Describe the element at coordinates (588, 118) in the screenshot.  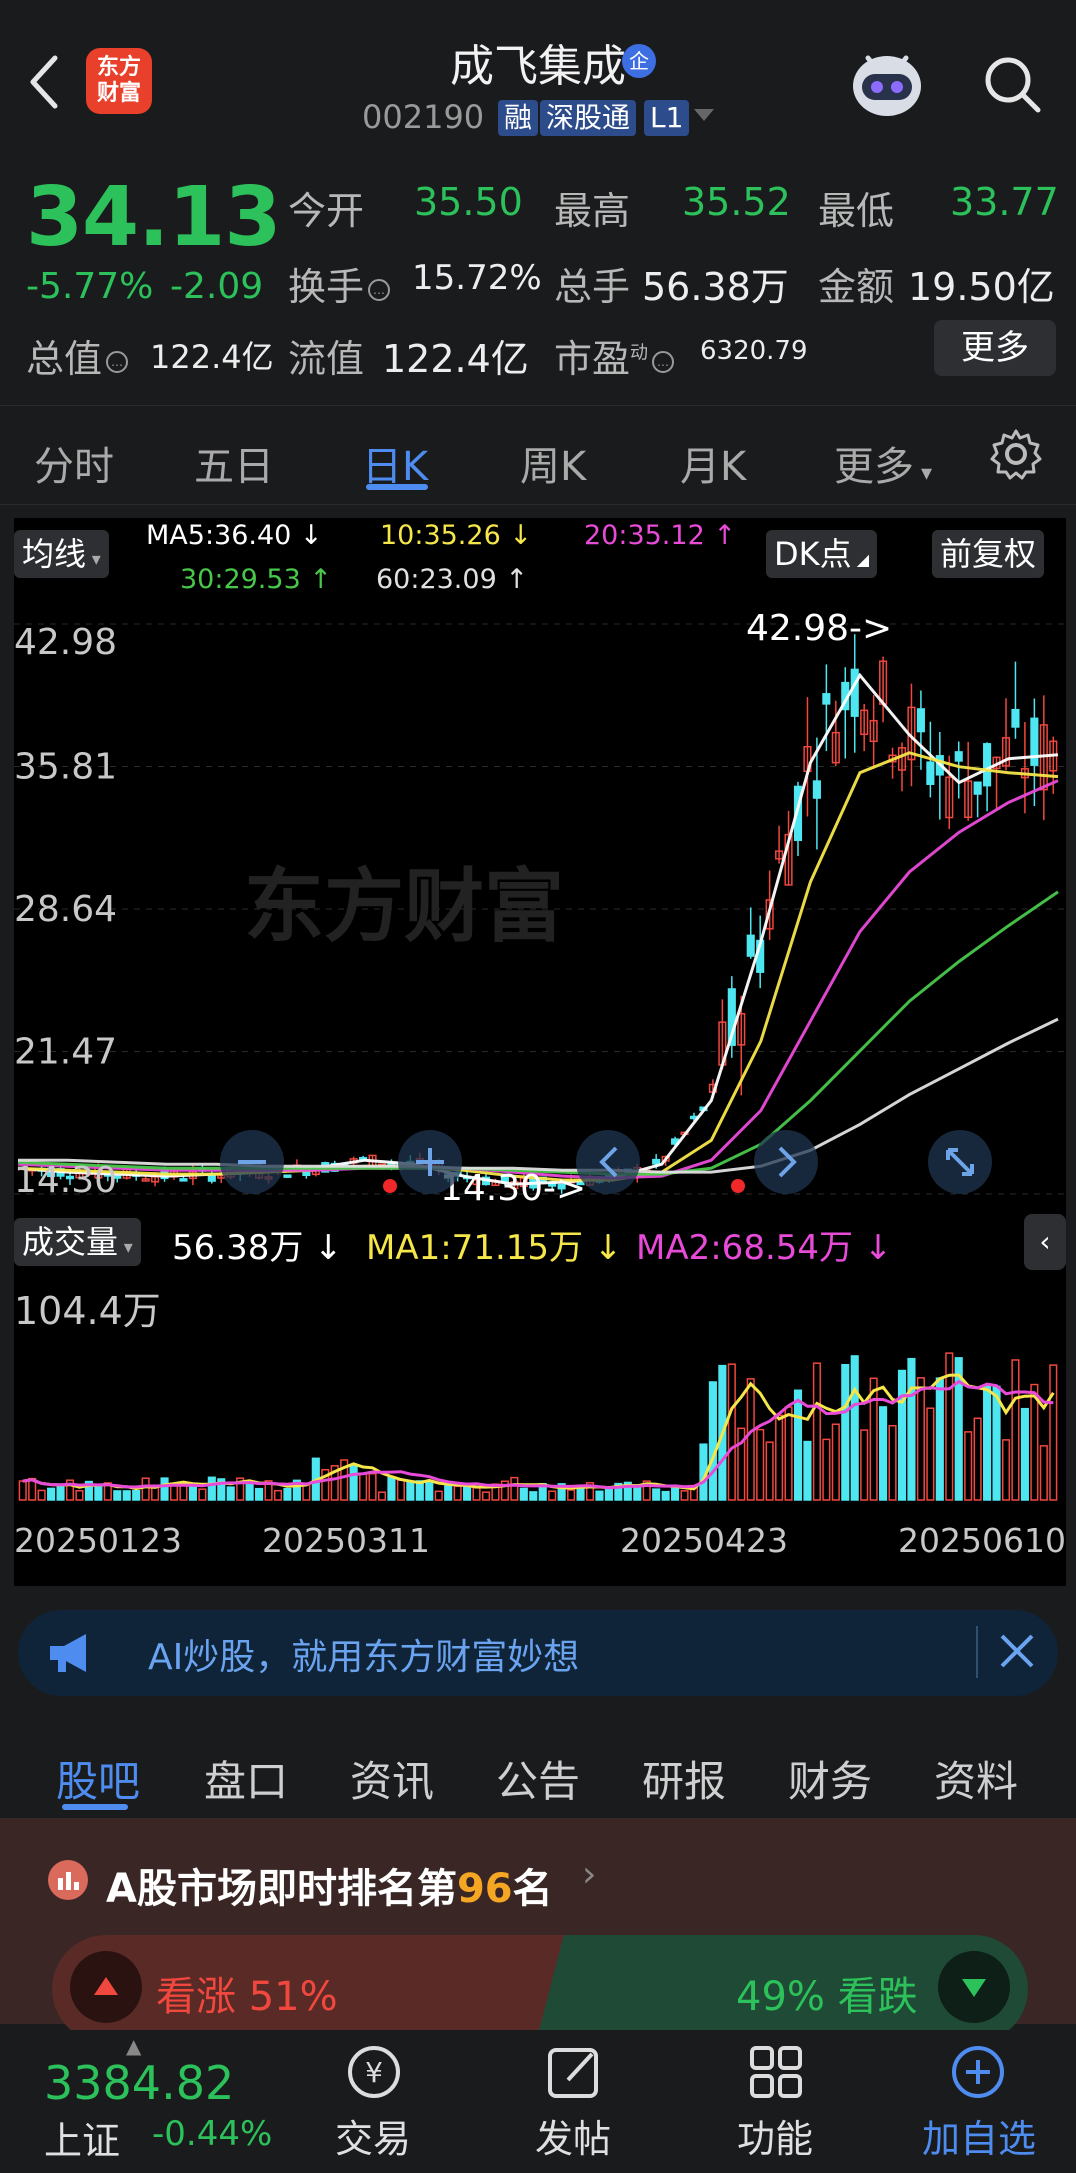
I see `shenzhen-connect-tag: 深股通` at that location.